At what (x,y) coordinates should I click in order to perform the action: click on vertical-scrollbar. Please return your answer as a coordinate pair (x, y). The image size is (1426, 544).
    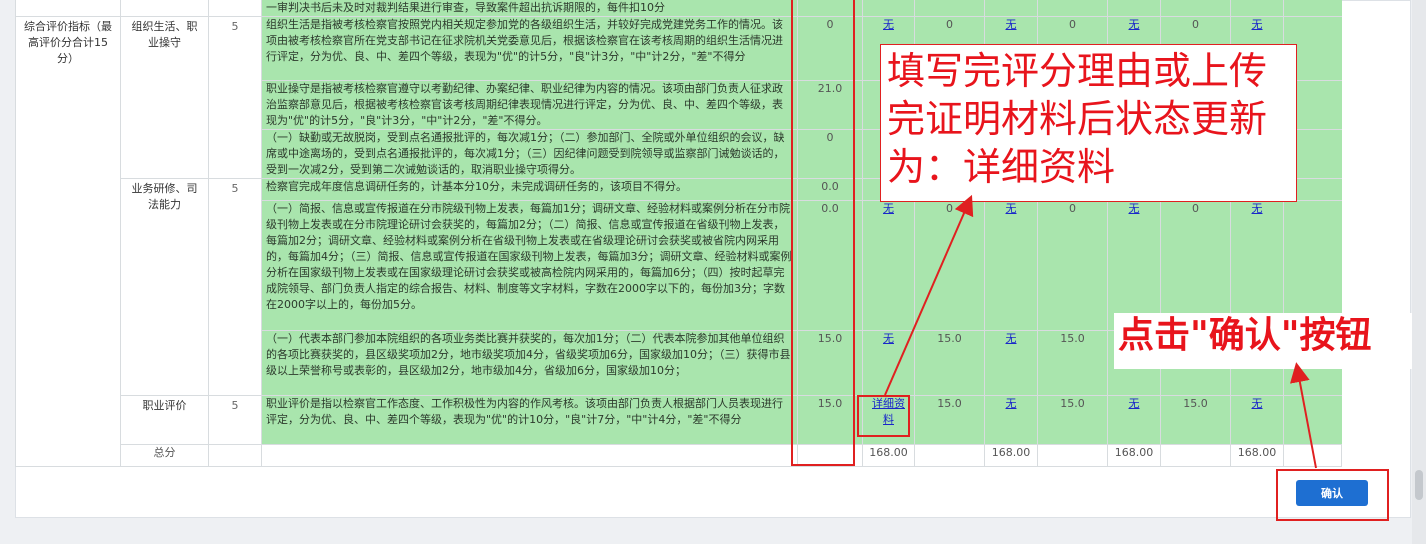
    Looking at the image, I should click on (1419, 272).